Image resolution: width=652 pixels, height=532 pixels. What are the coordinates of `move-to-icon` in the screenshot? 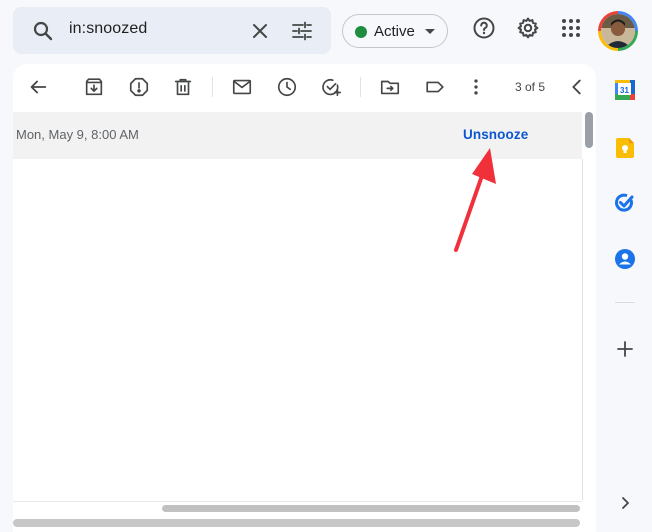 It's located at (390, 87).